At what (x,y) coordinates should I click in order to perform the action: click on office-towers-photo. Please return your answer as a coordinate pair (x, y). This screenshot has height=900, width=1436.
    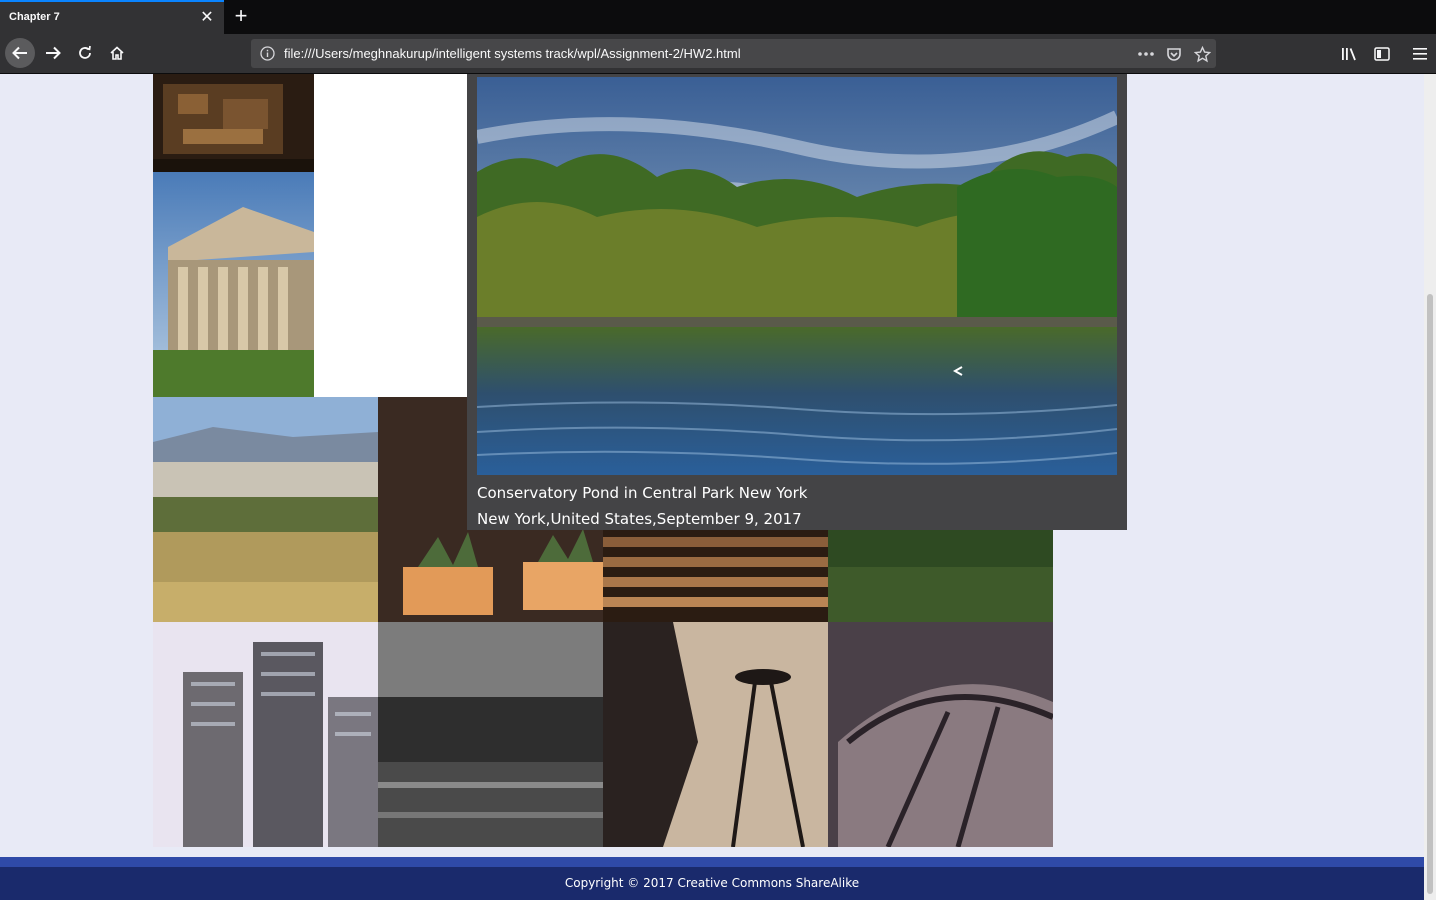
    Looking at the image, I should click on (265, 734).